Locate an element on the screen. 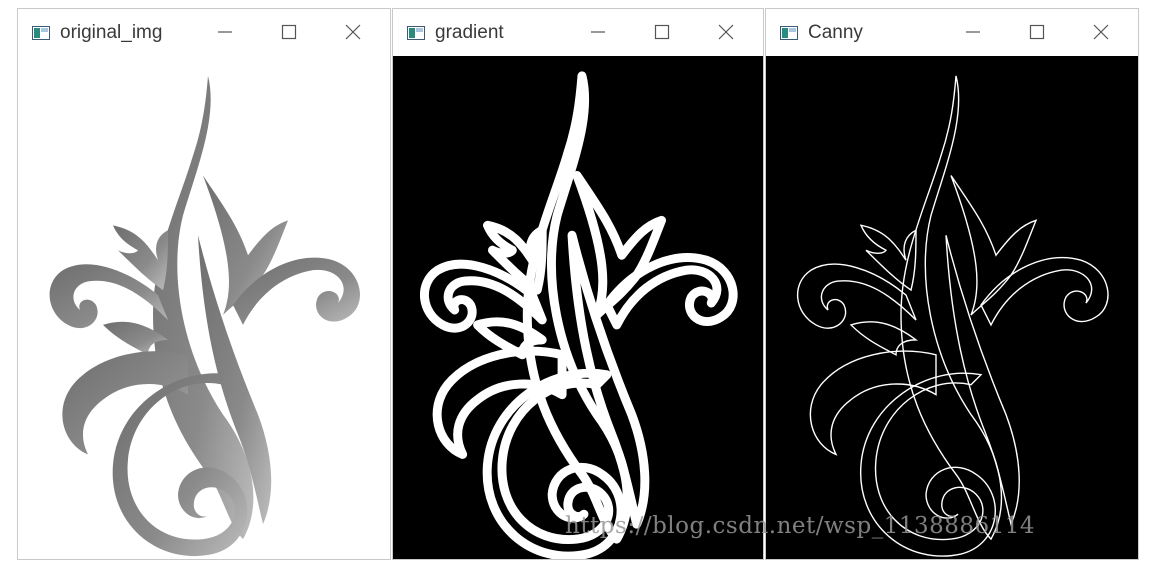 This screenshot has height=567, width=1157. title-bar: original_img is located at coordinates (204, 32).